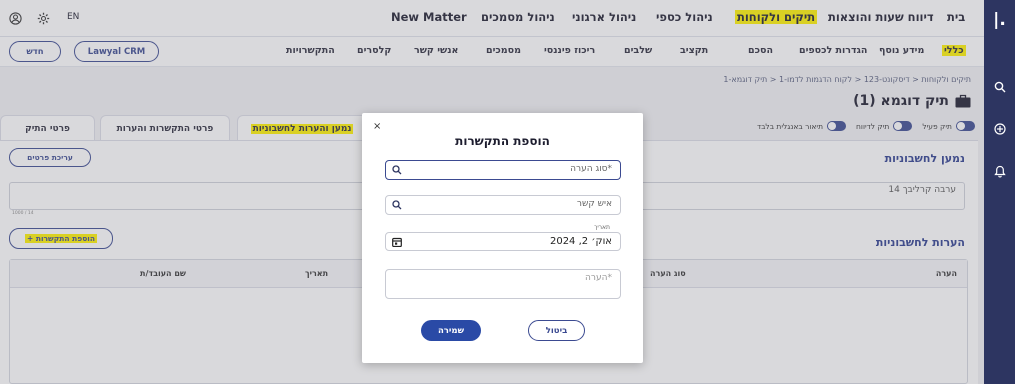 Image resolution: width=1015 pixels, height=384 pixels. What do you see at coordinates (602, 227) in the screenshot?
I see `date-label: תאריך` at bounding box center [602, 227].